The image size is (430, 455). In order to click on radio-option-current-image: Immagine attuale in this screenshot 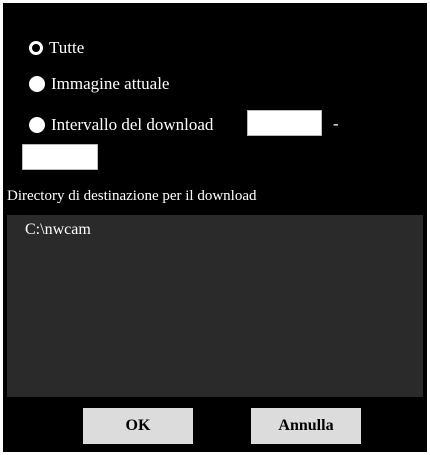, I will do `click(99, 84)`.